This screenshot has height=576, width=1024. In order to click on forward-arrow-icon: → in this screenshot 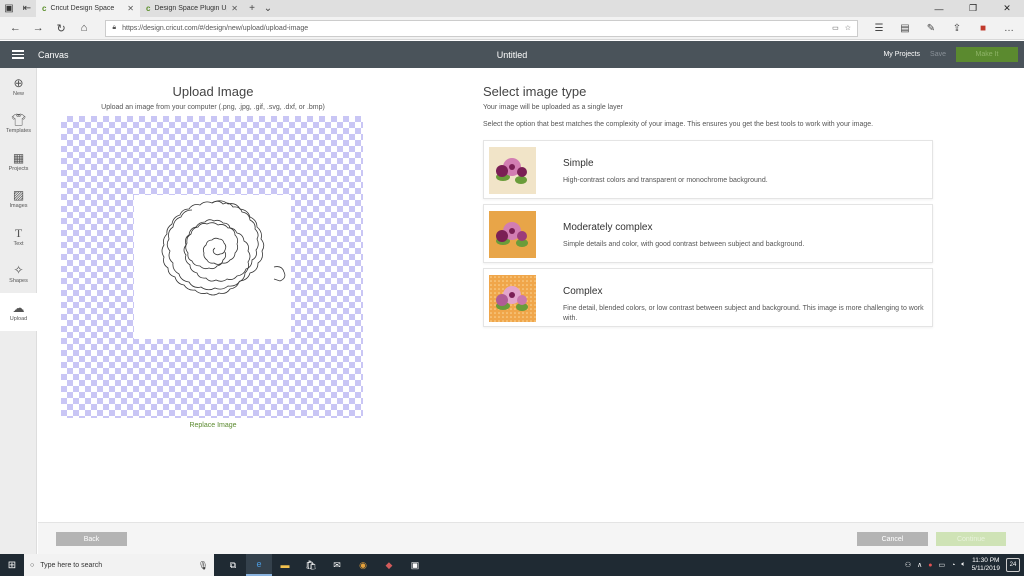, I will do `click(38, 28)`.